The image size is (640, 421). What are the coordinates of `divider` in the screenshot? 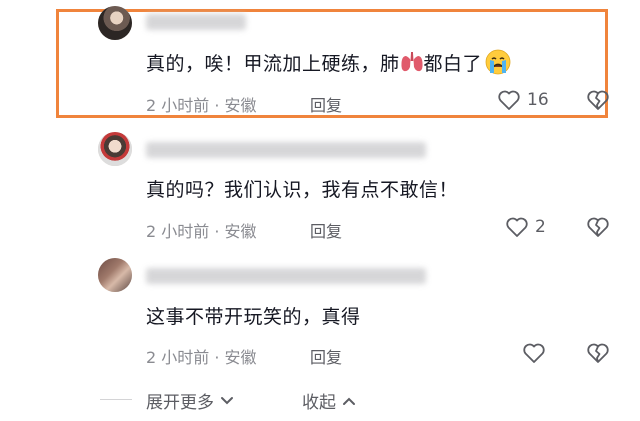 It's located at (116, 399).